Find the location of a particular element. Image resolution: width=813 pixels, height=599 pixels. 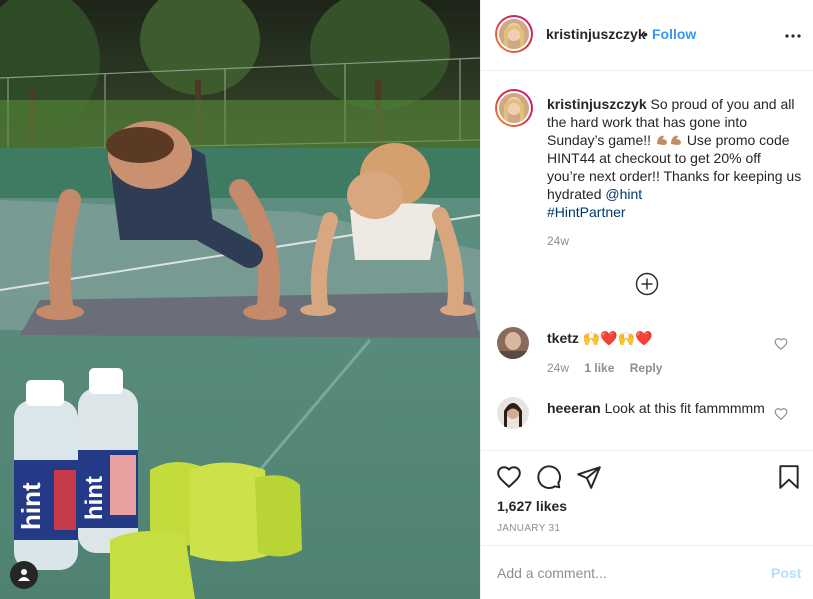

comment-username: tketz is located at coordinates (563, 338).